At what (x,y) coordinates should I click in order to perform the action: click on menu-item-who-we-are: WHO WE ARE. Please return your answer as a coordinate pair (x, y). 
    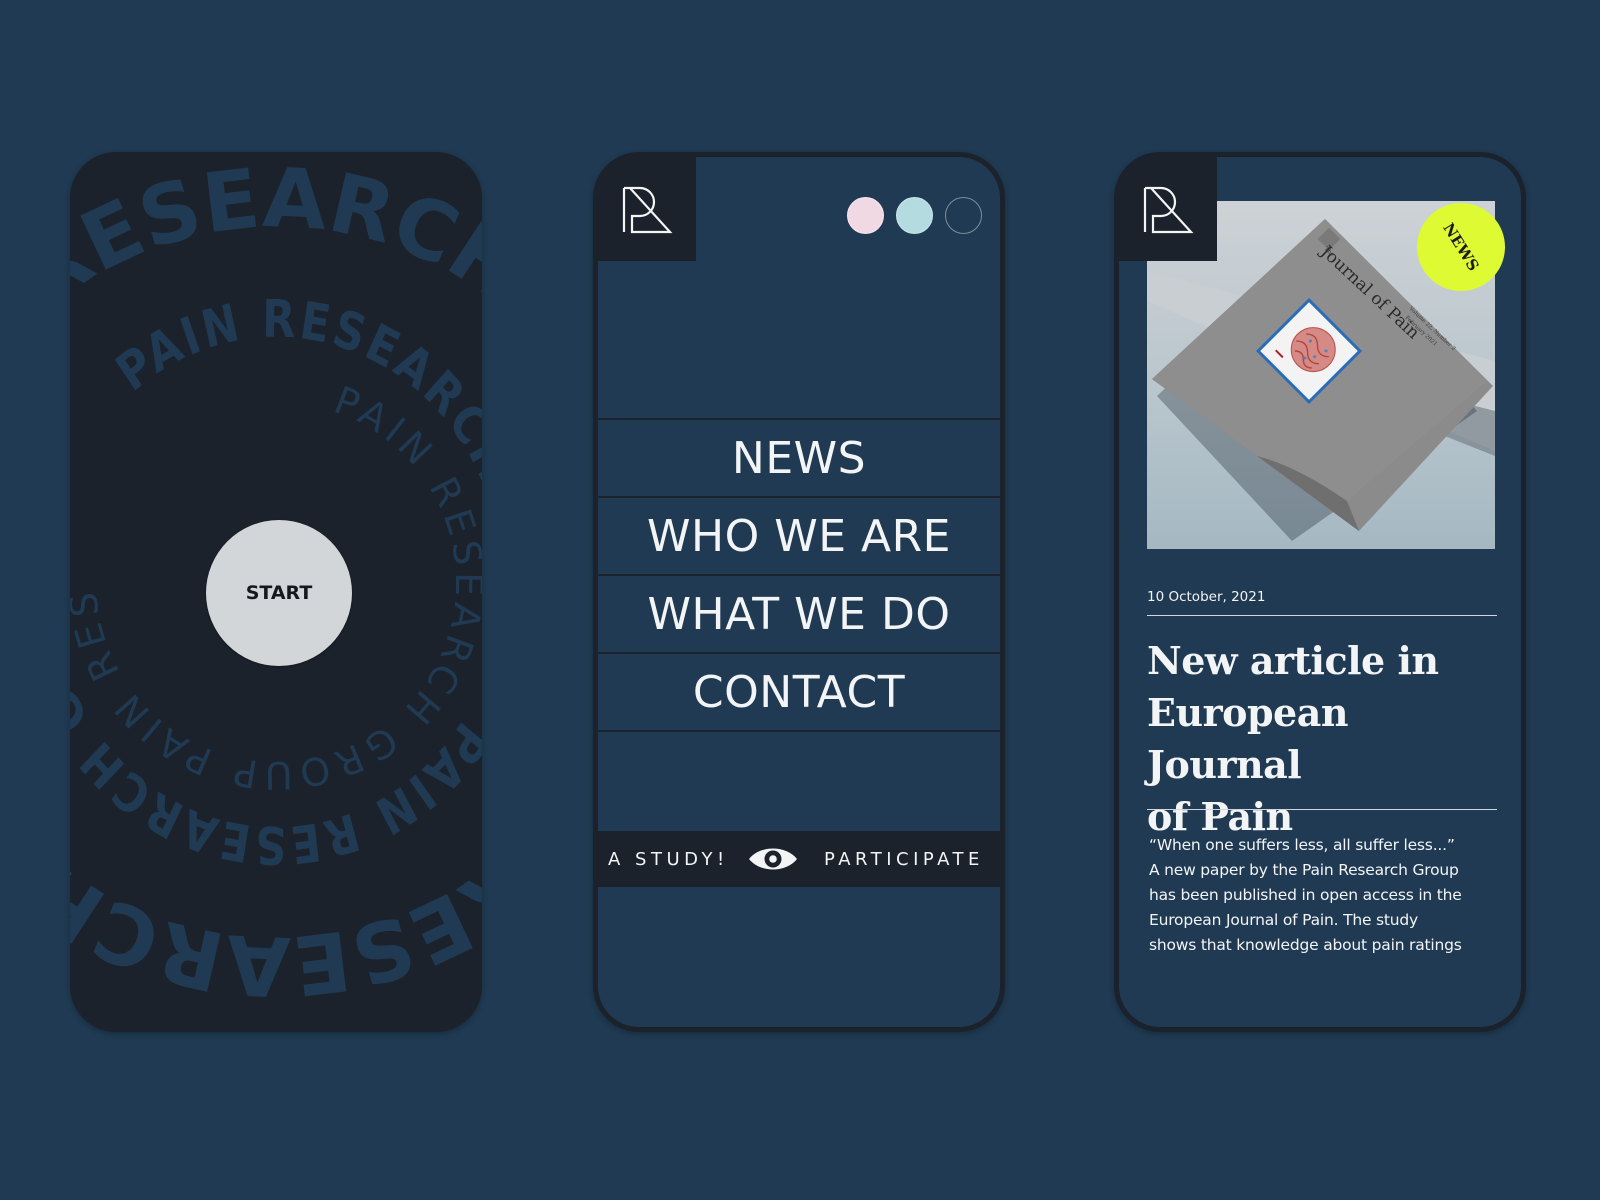
    Looking at the image, I should click on (799, 537).